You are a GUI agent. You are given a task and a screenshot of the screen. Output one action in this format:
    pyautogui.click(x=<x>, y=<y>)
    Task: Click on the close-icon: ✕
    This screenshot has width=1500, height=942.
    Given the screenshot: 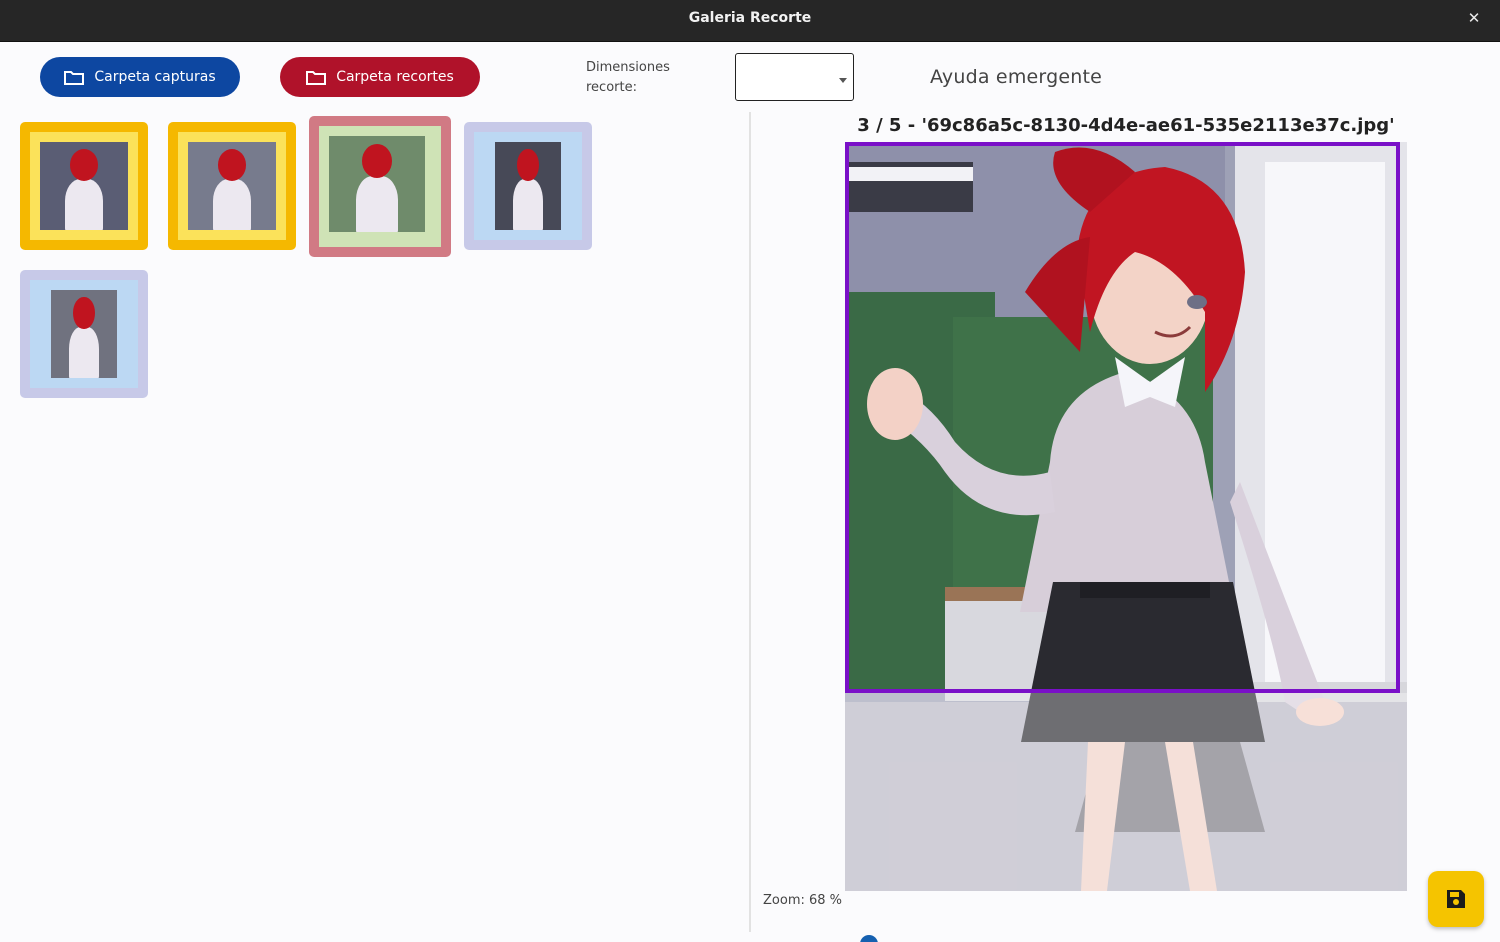 What is the action you would take?
    pyautogui.click(x=1474, y=18)
    